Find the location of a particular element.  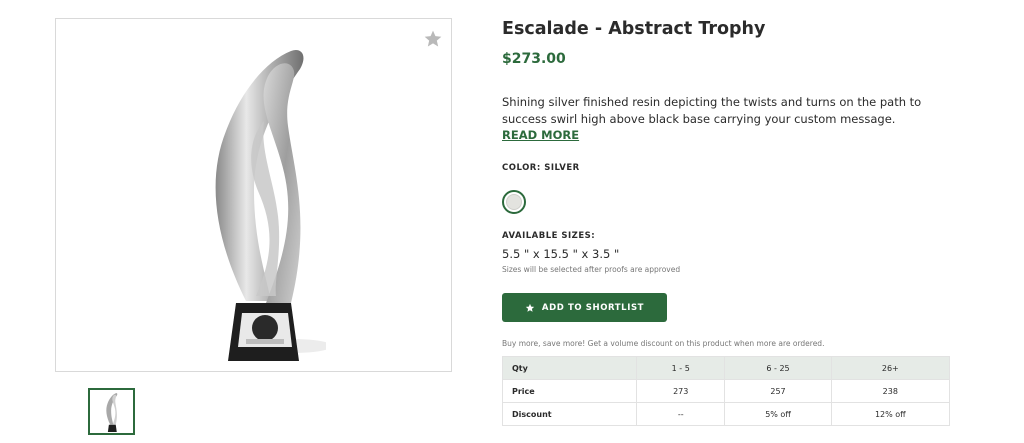

table-row: Discount -- 5% off 12% off is located at coordinates (726, 414).